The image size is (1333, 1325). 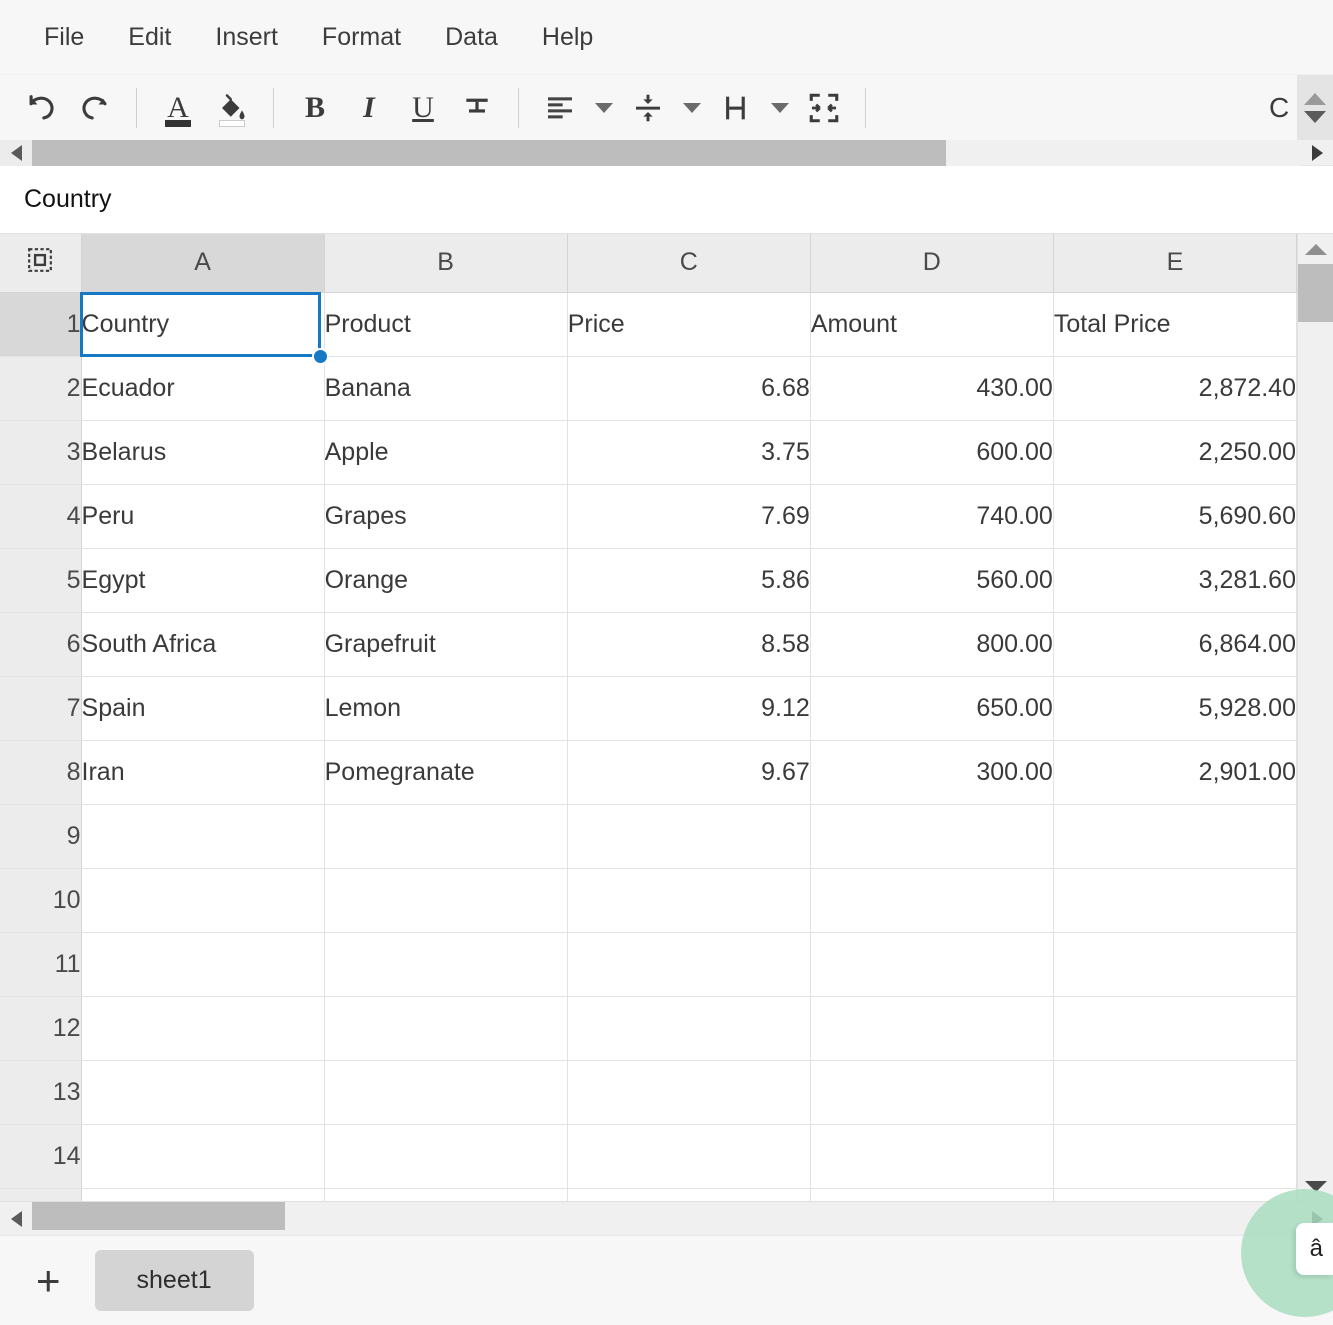 I want to click on cell-A11, so click(x=203, y=964).